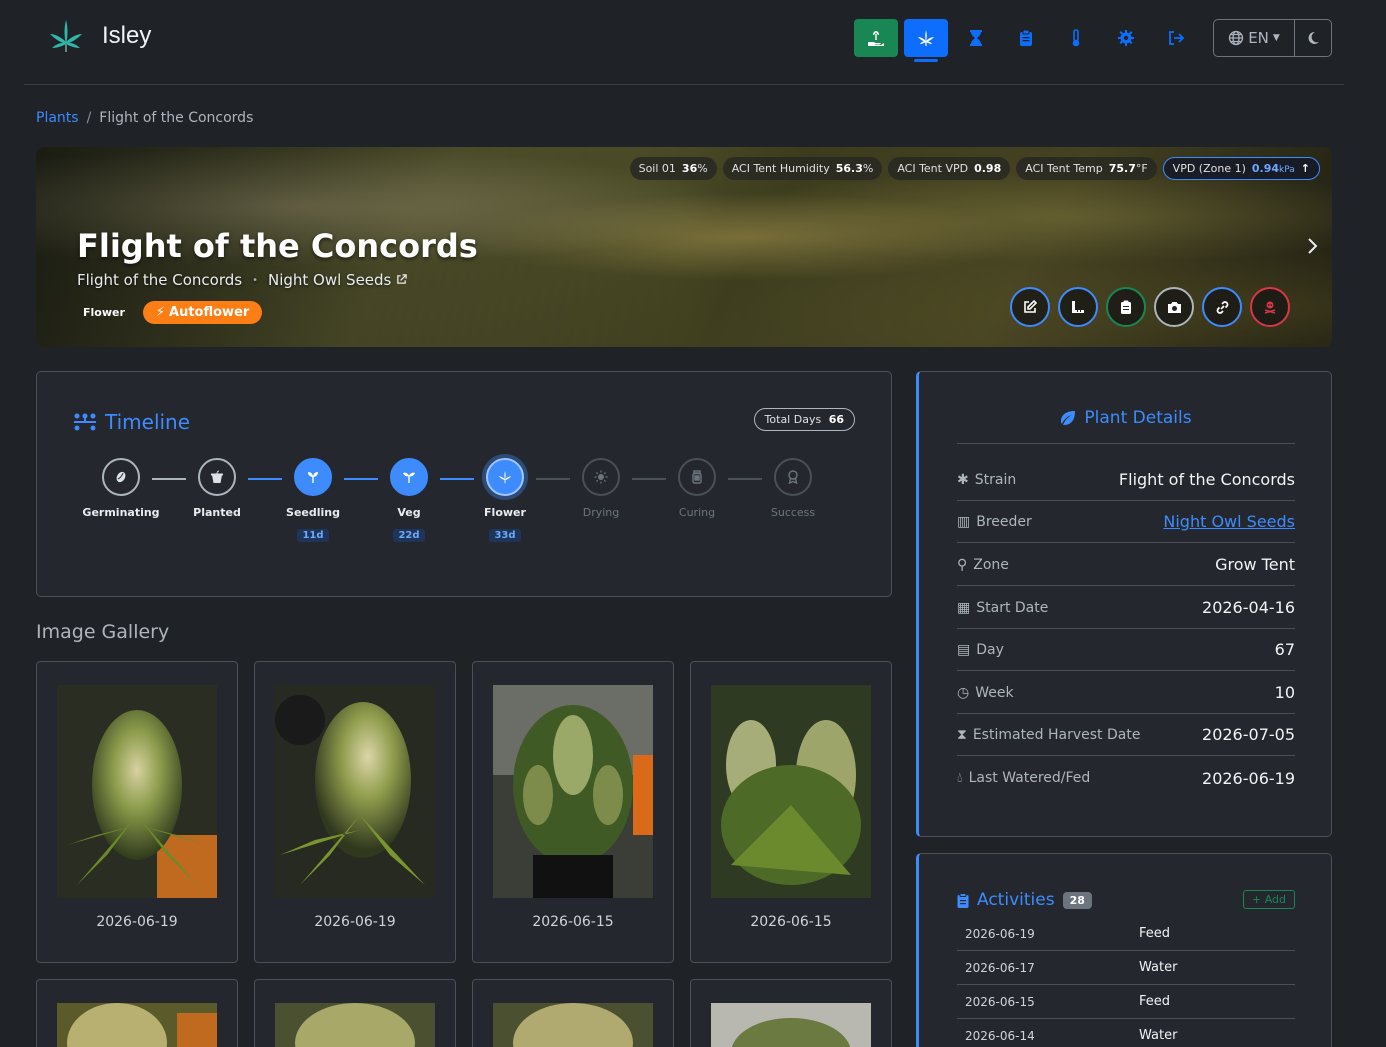 This screenshot has height=1047, width=1386. I want to click on detail-label: Week, so click(994, 692).